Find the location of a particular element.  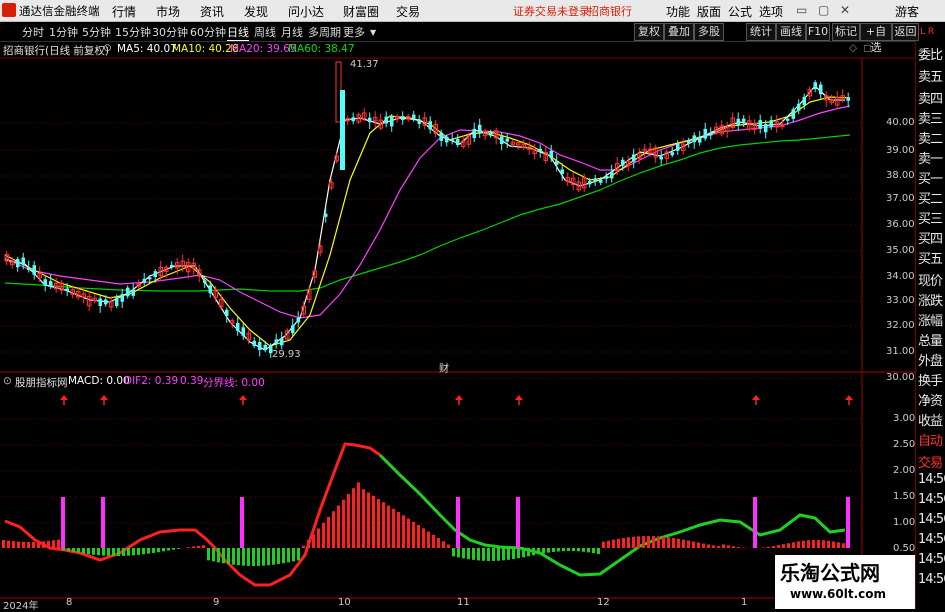

menu-item-news: 资讯 is located at coordinates (212, 11).